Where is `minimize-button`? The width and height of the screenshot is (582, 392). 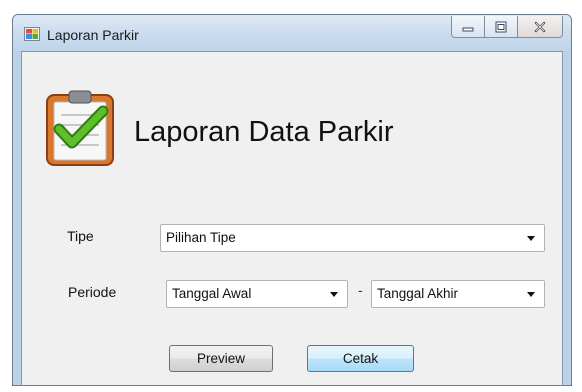 minimize-button is located at coordinates (468, 27).